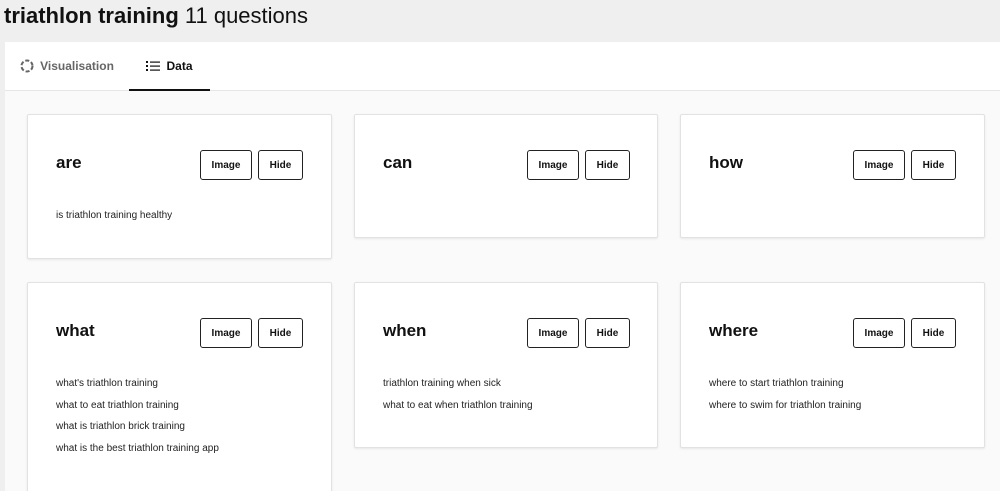 This screenshot has height=491, width=1000. What do you see at coordinates (137, 448) in the screenshot?
I see `question-item: what is the best triathlon training app` at bounding box center [137, 448].